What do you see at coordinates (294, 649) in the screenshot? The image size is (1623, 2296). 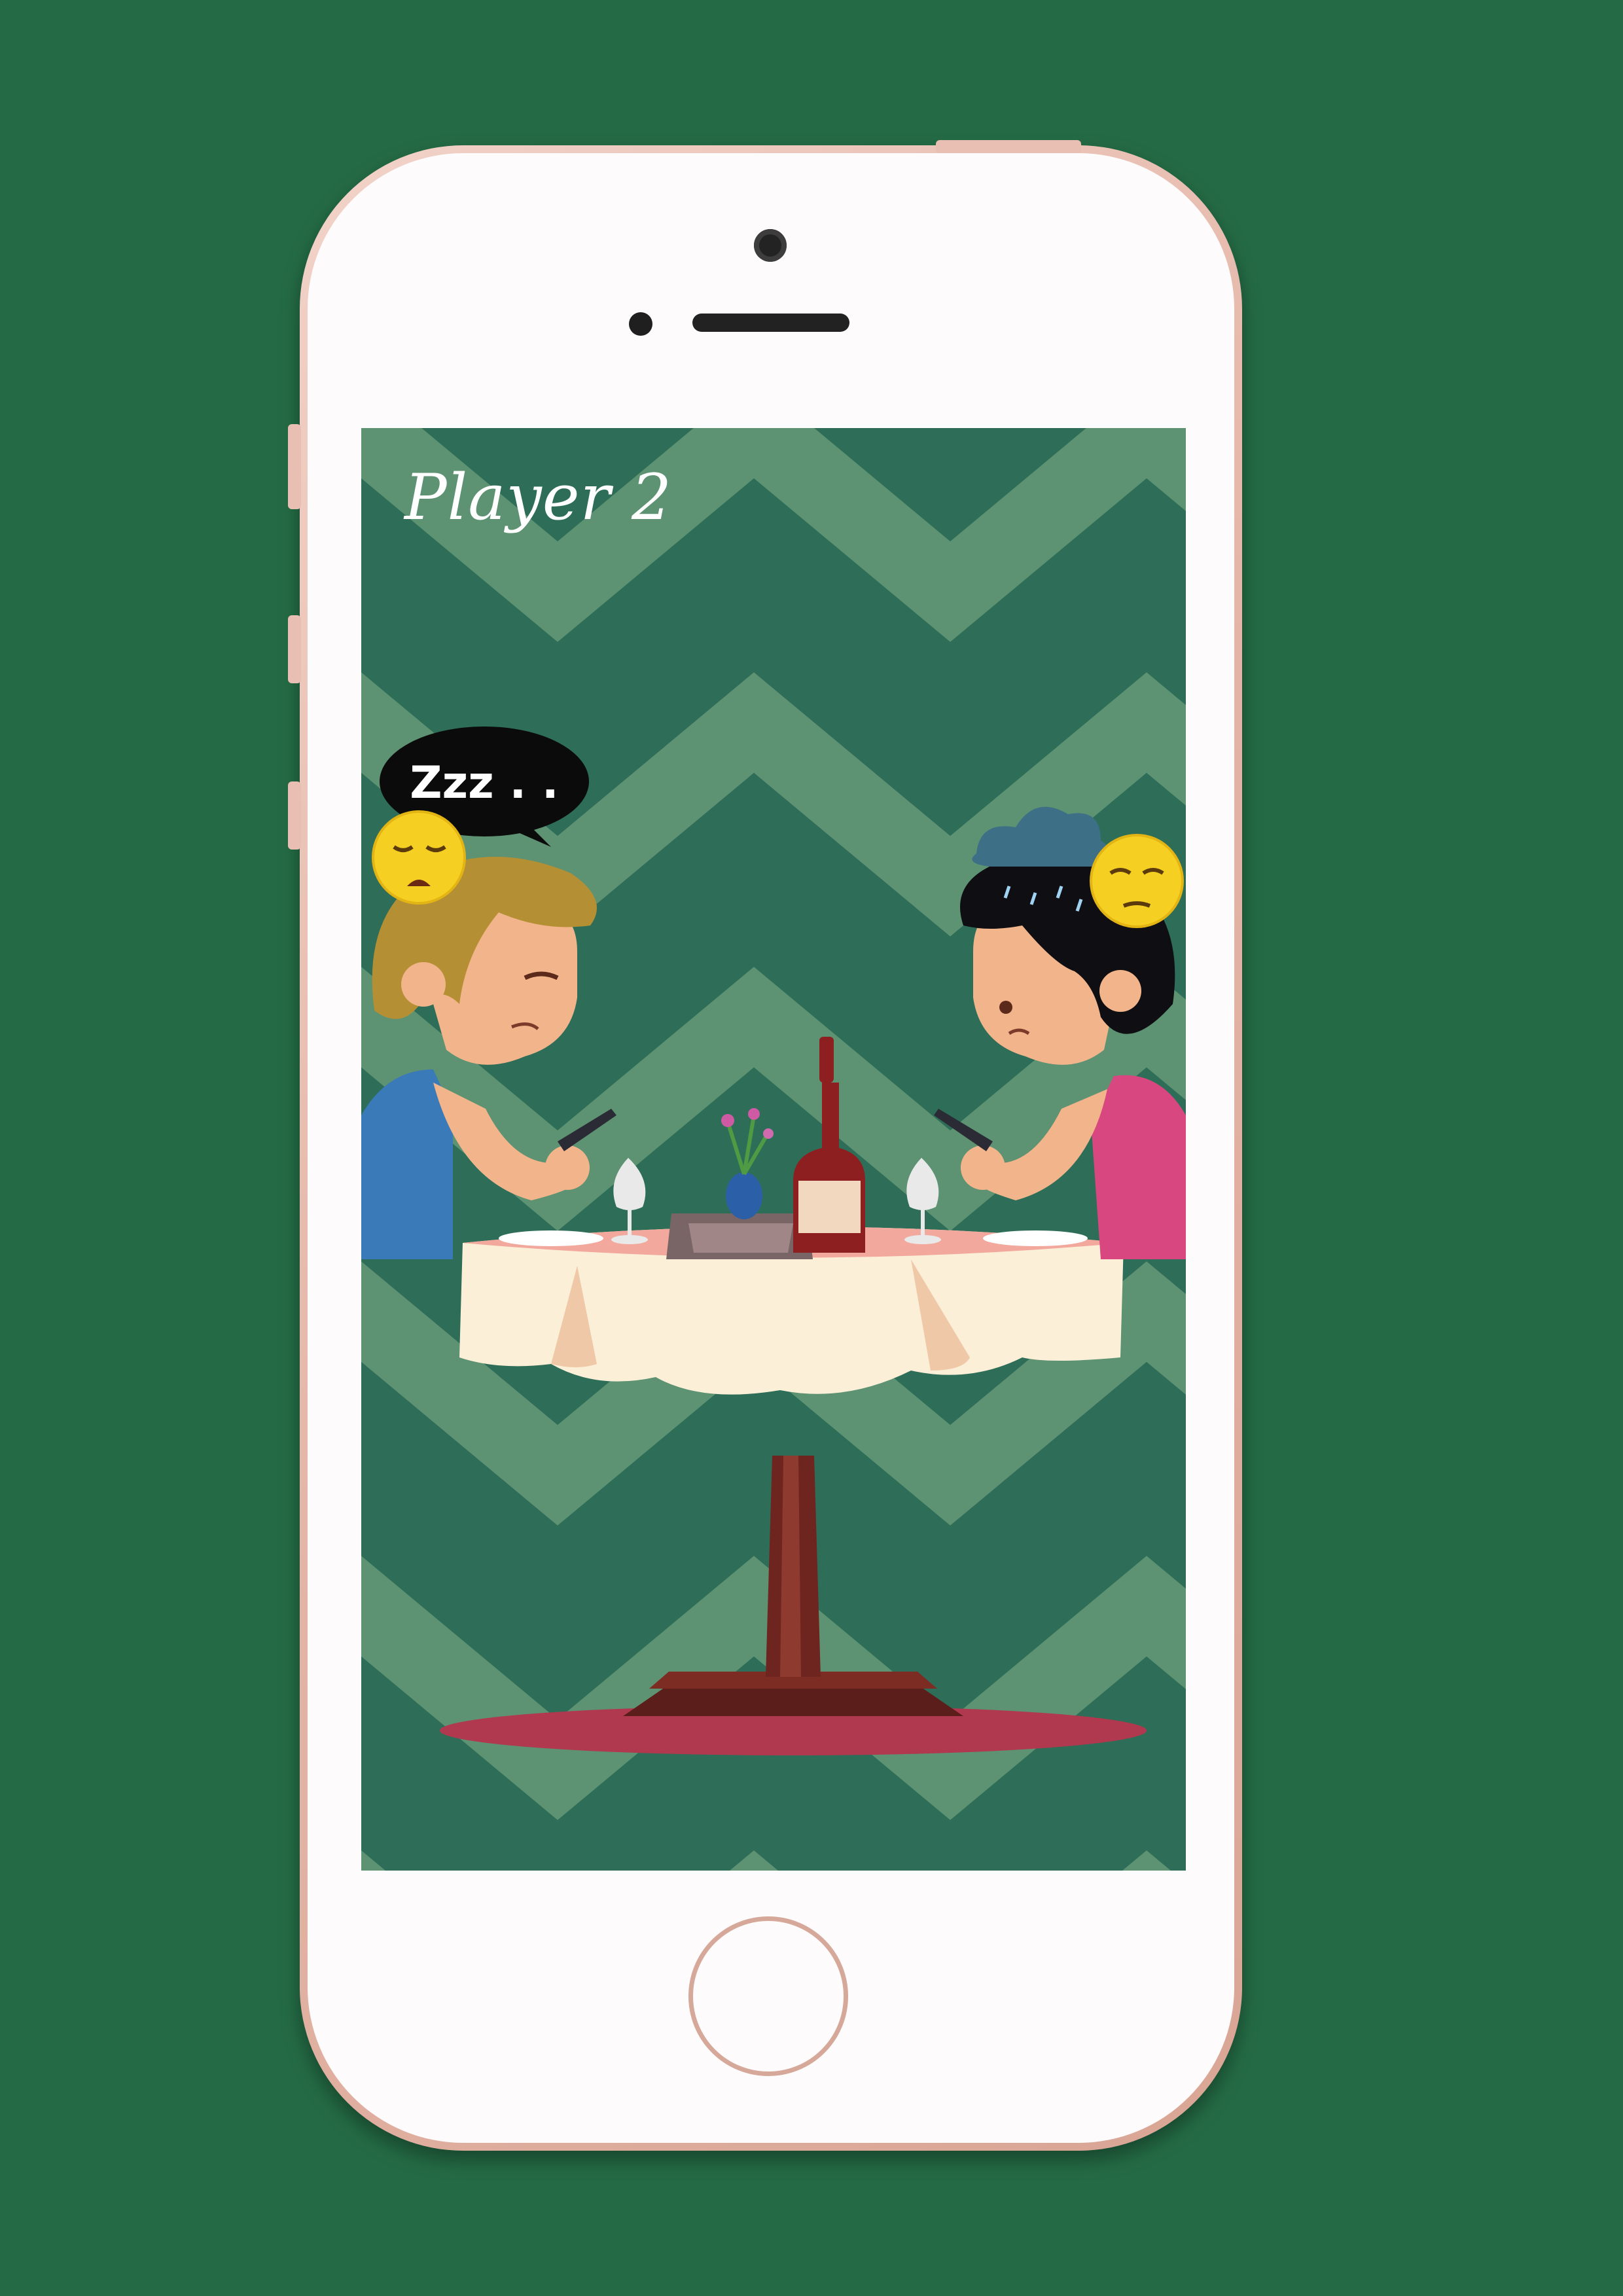 I see `volume-up-button` at bounding box center [294, 649].